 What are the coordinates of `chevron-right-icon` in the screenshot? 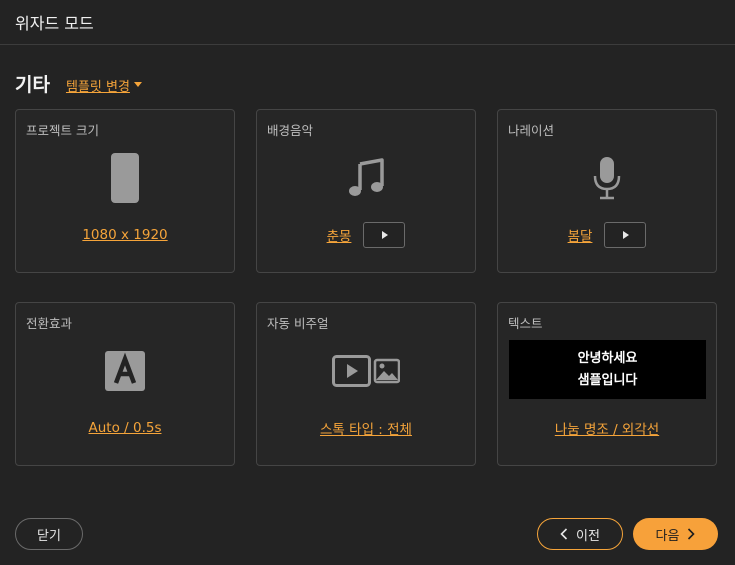 It's located at (691, 534).